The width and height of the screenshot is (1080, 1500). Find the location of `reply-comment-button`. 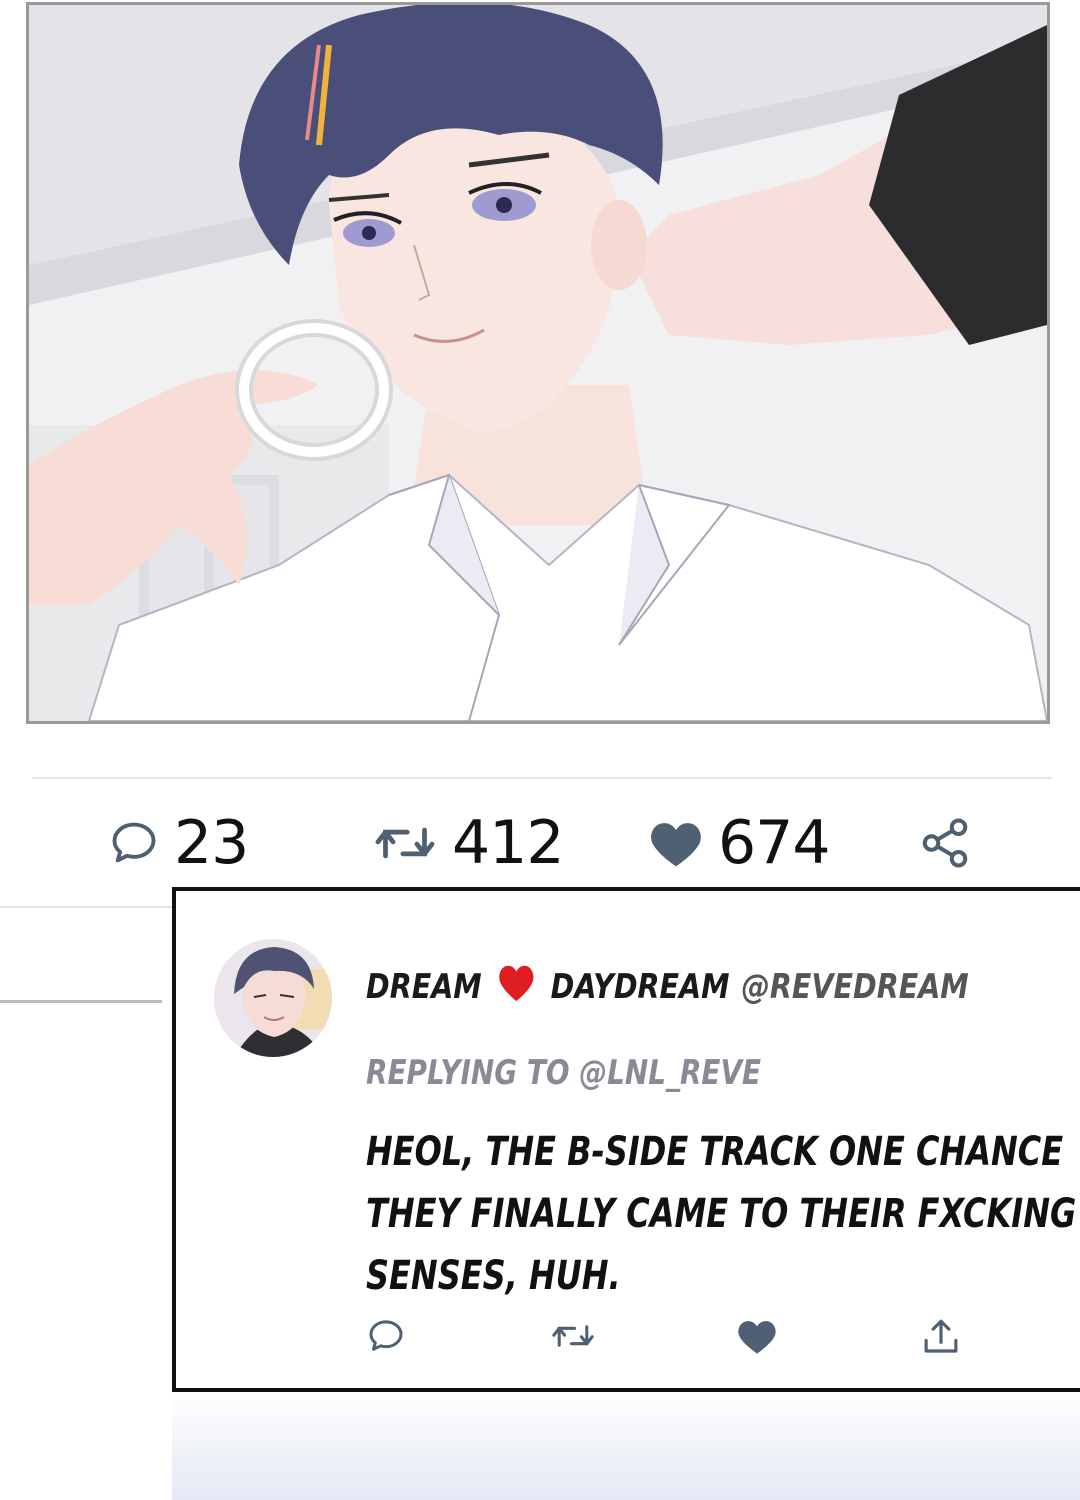

reply-comment-button is located at coordinates (386, 1338).